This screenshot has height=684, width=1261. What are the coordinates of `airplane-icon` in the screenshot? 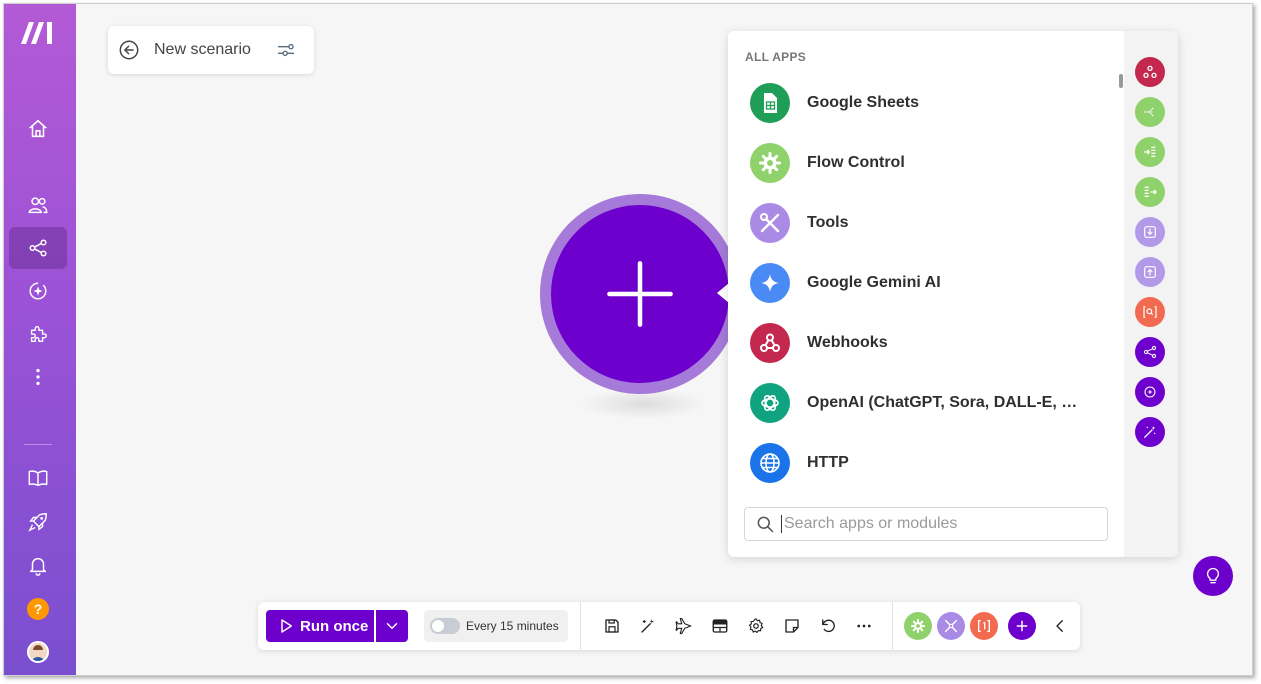 It's located at (683, 626).